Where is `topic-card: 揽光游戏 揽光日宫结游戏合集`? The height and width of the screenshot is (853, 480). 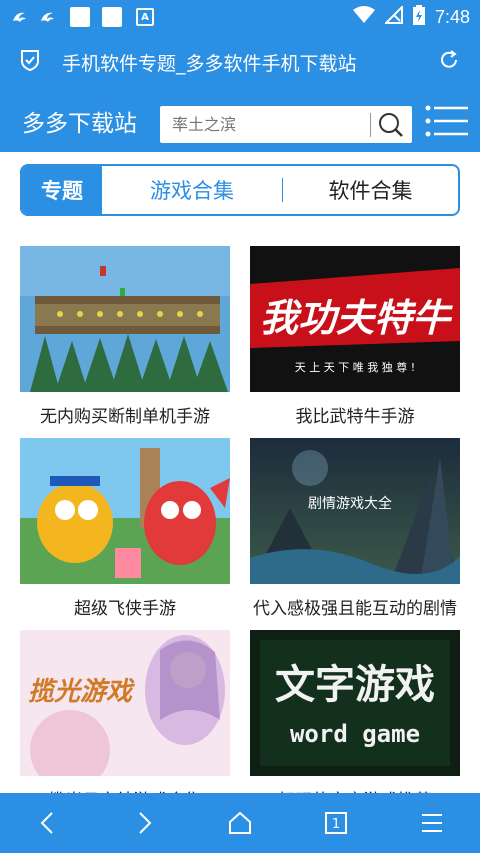 topic-card: 揽光游戏 揽光日宫结游戏合集 is located at coordinates (125, 720).